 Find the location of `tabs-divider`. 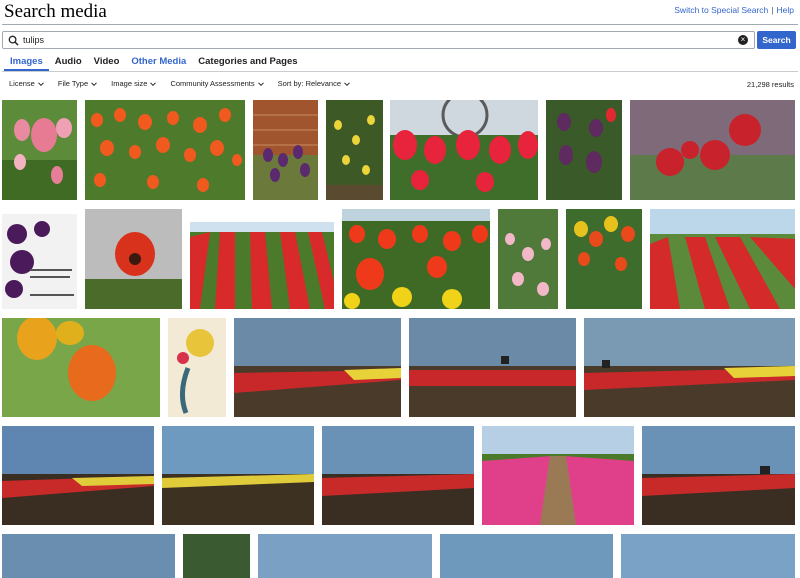

tabs-divider is located at coordinates (400, 71).